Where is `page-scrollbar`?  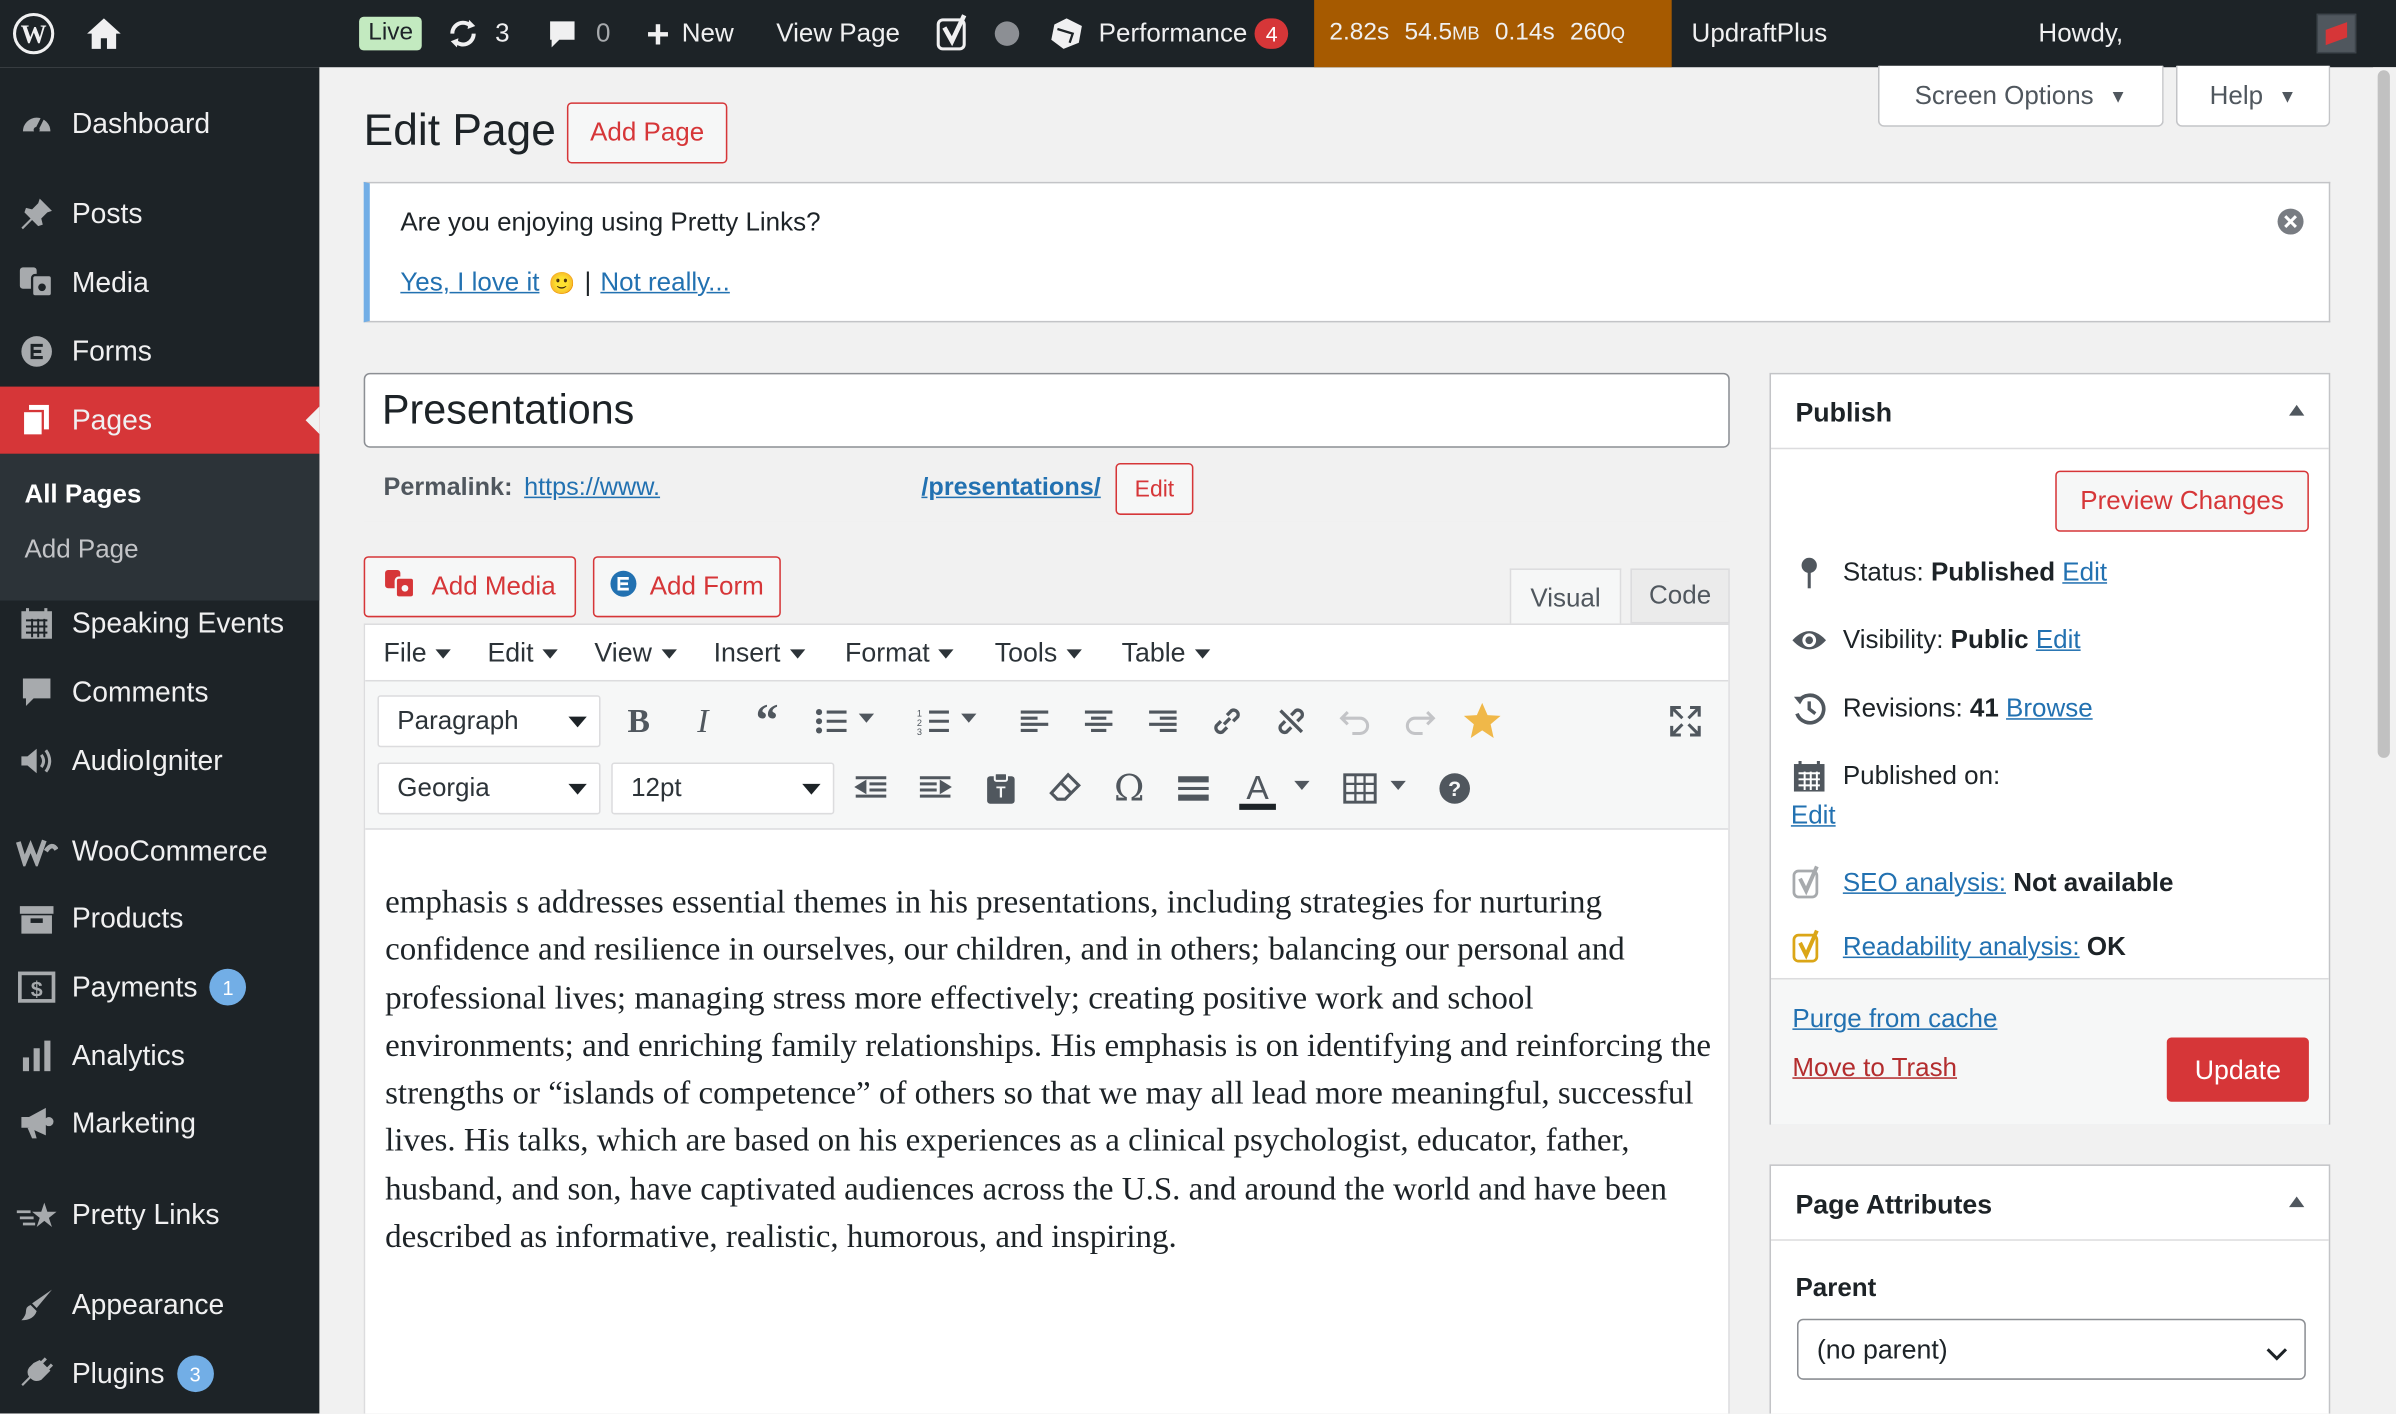 page-scrollbar is located at coordinates (2384, 740).